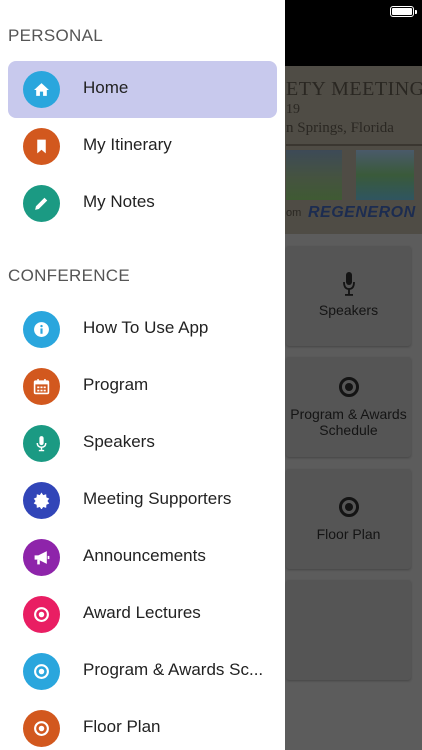  I want to click on menu-item-program: Program, so click(142, 386).